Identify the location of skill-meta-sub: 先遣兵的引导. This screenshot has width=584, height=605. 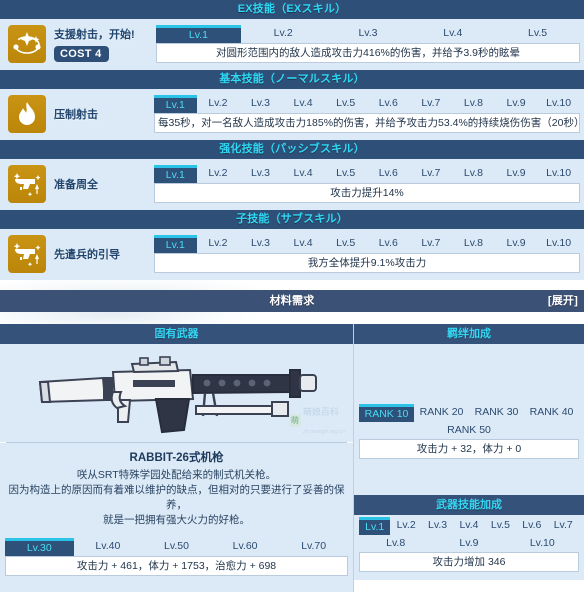
(87, 254).